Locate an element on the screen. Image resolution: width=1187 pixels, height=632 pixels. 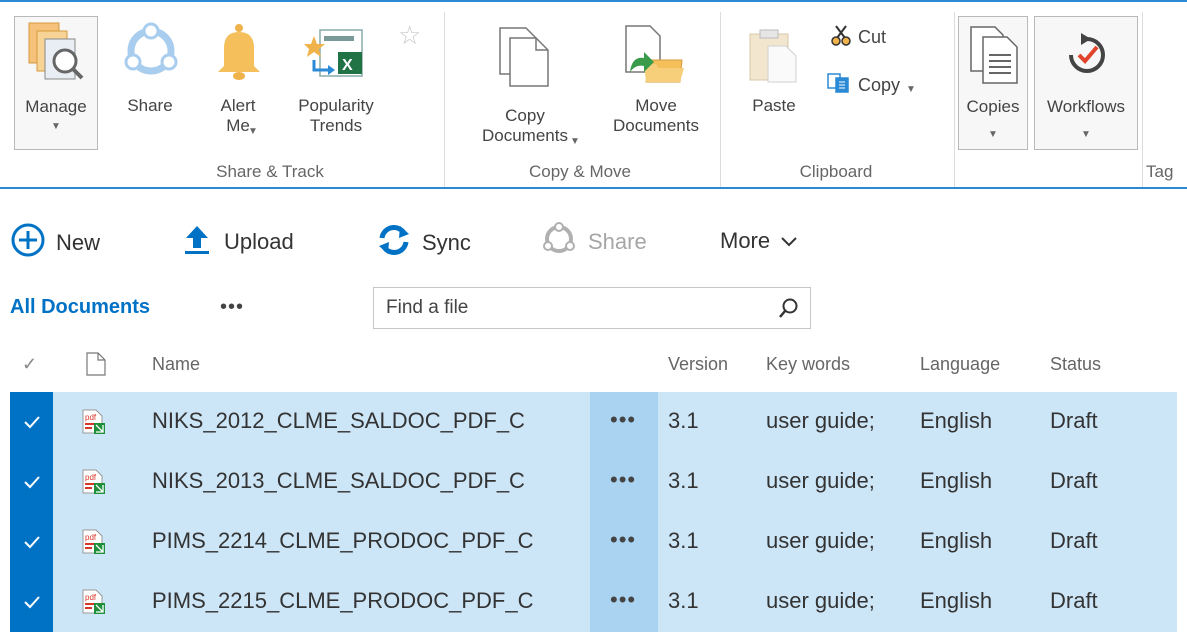
move-documents-button: Move Documents is located at coordinates (656, 83).